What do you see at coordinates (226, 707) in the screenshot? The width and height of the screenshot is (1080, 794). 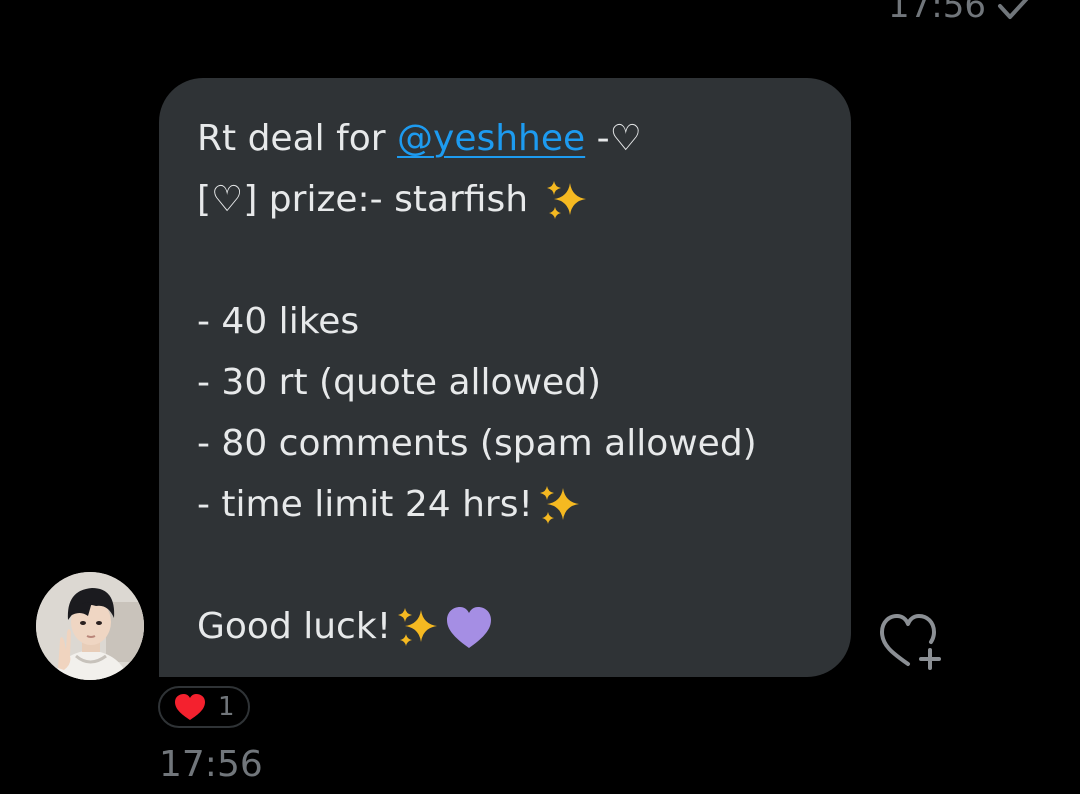 I see `reaction-count: 1` at bounding box center [226, 707].